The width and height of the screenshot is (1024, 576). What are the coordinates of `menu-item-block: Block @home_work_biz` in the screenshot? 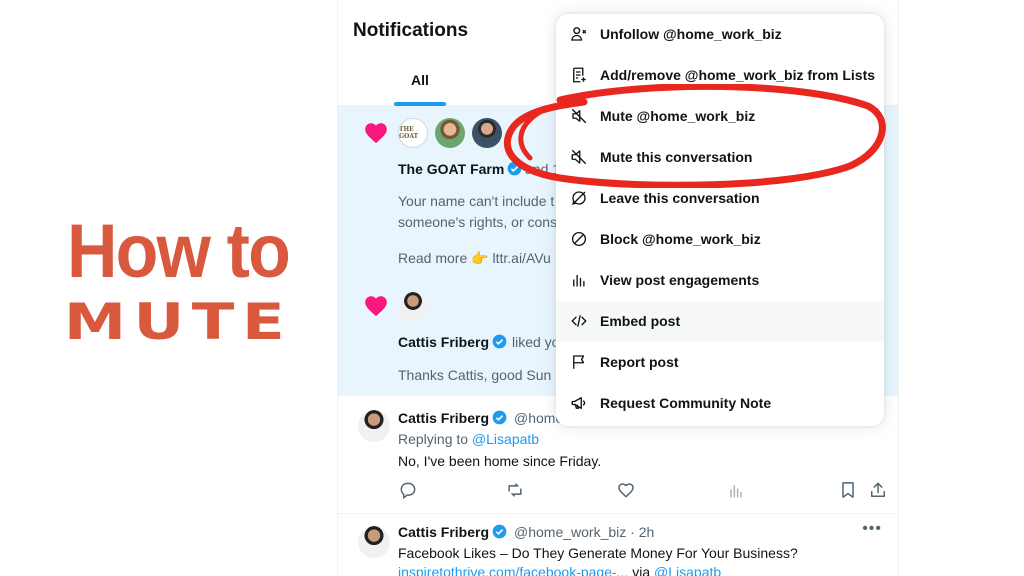 It's located at (720, 239).